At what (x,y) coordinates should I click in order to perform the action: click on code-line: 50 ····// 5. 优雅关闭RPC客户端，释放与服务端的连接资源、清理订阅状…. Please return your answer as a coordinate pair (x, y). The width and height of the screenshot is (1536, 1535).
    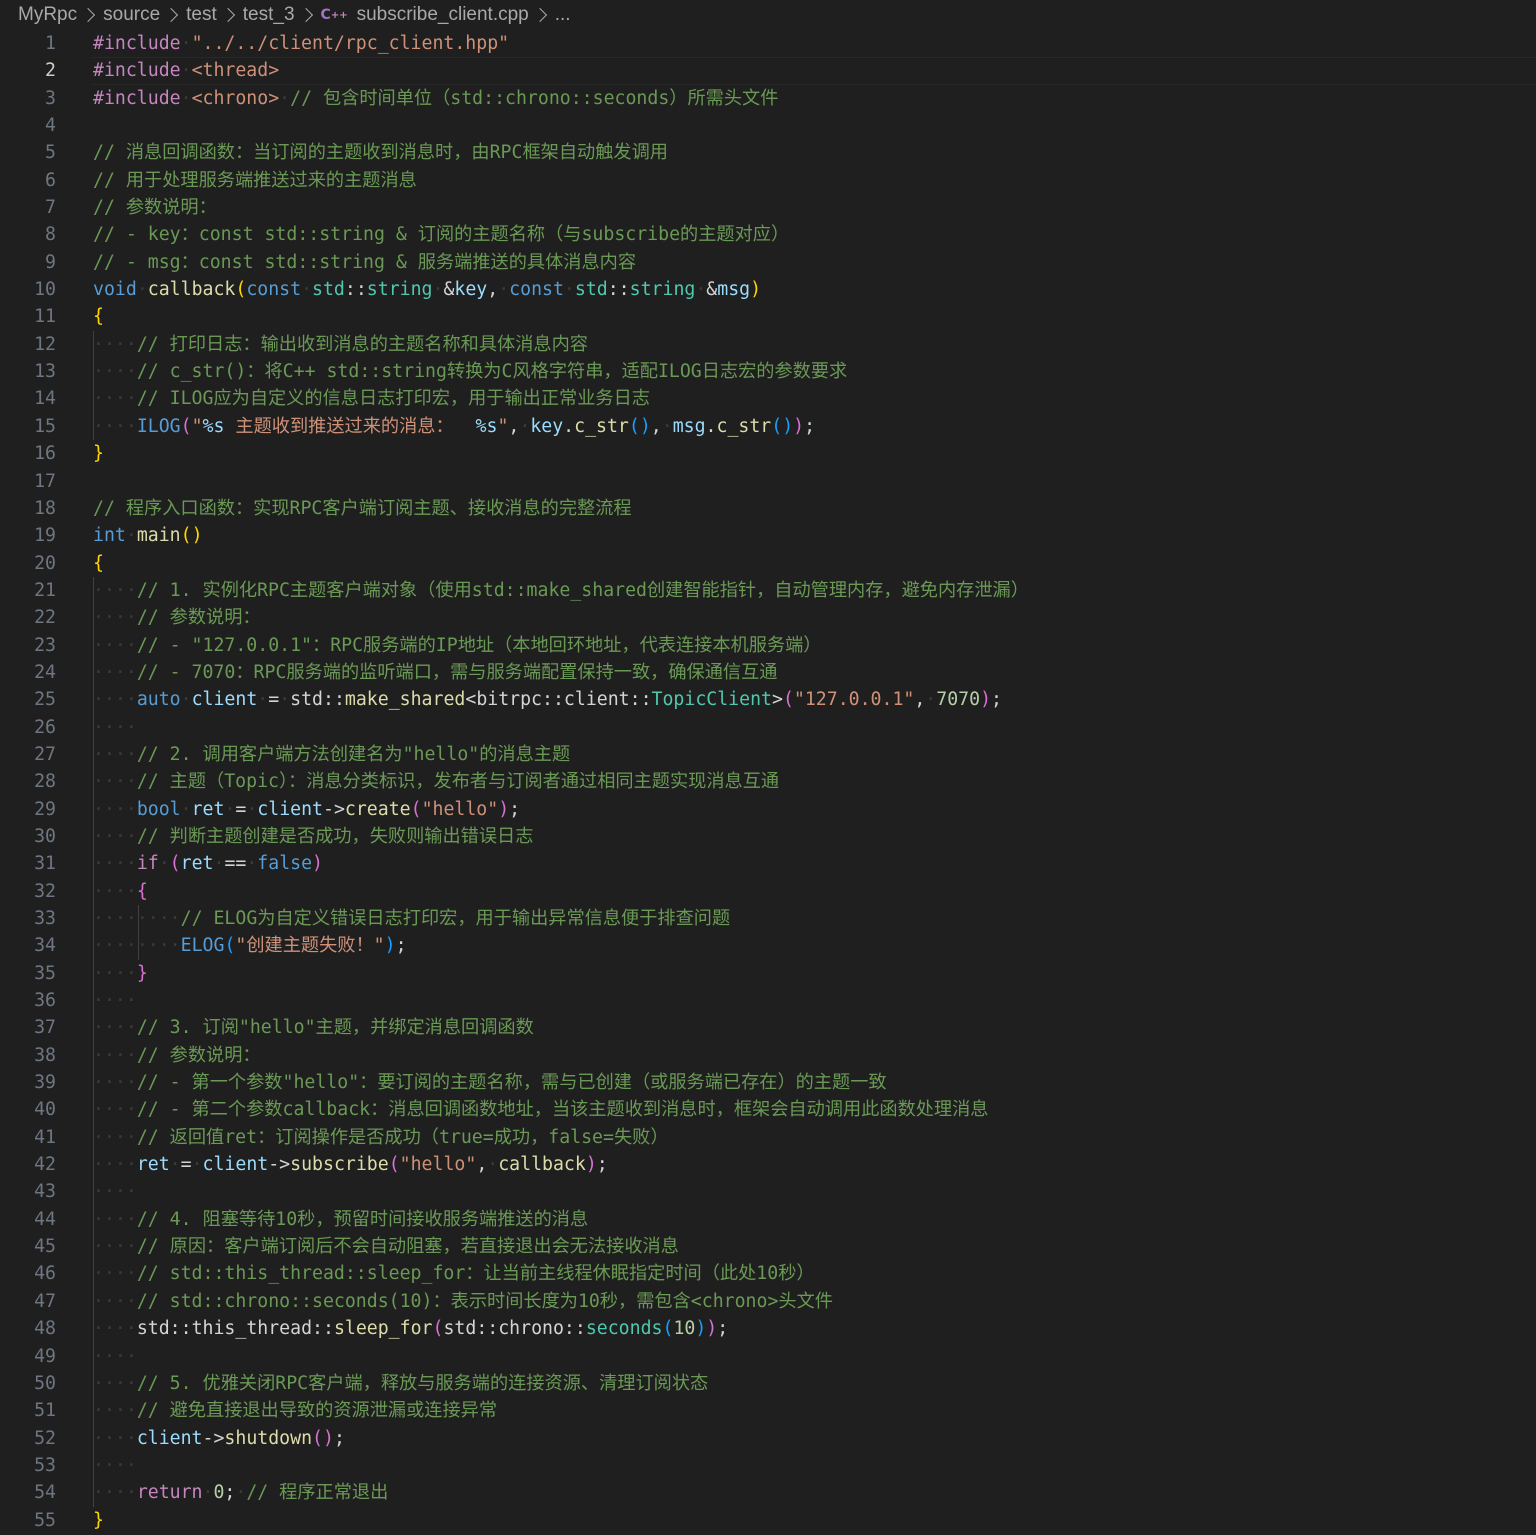
    Looking at the image, I should click on (768, 1383).